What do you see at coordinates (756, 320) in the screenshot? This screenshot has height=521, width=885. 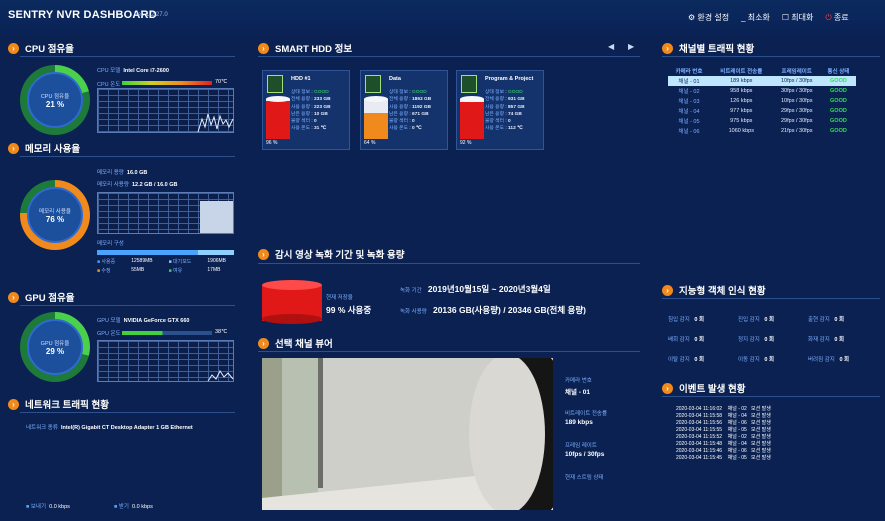 I see `detection-item: 진입 감지 0 회` at bounding box center [756, 320].